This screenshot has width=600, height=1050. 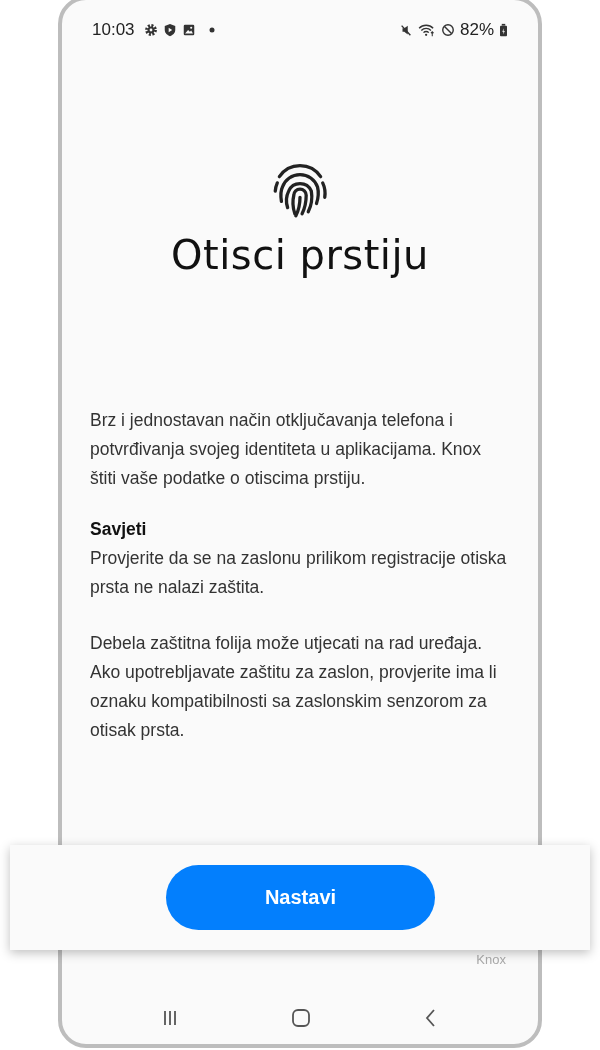 What do you see at coordinates (491, 959) in the screenshot?
I see `knox-label: Knox` at bounding box center [491, 959].